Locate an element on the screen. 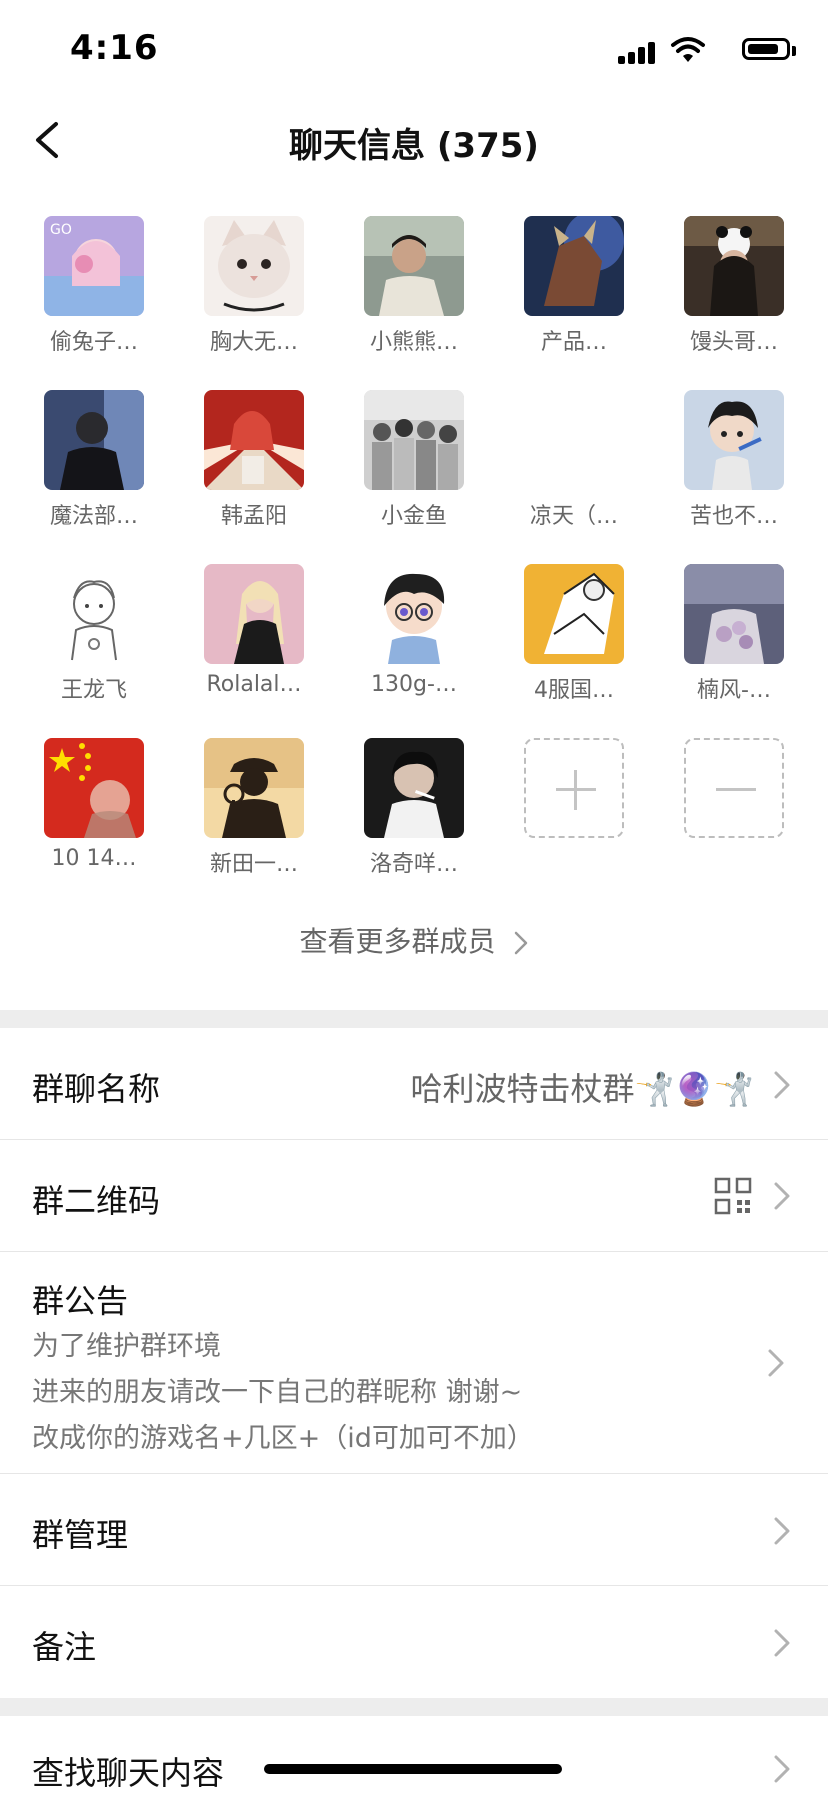 The height and width of the screenshot is (1794, 828). plus-icon is located at coordinates (574, 788).